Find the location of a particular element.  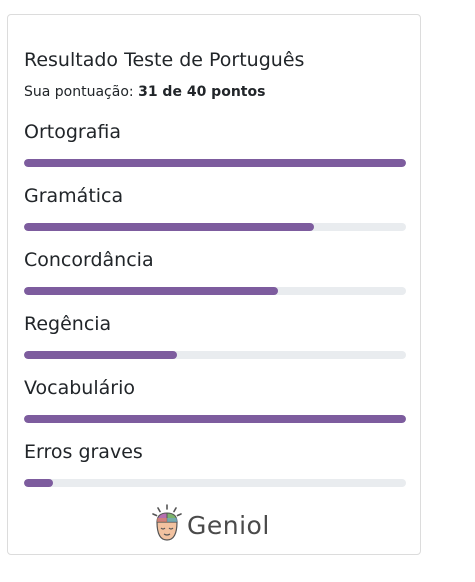

logo-text: Geniol is located at coordinates (228, 525).